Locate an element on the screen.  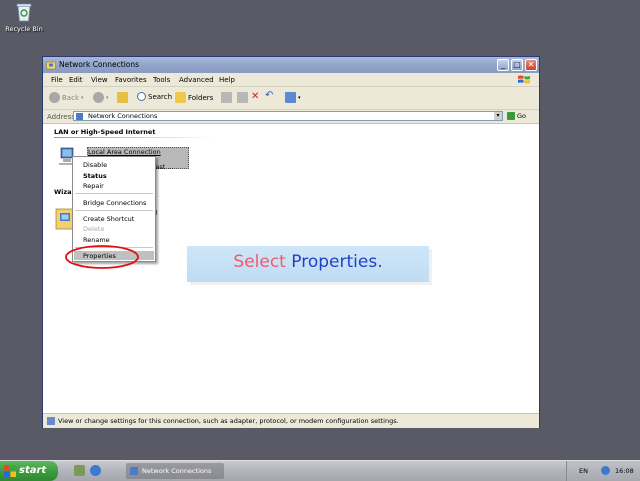
windows-flag-icon is located at coordinates (10, 471).